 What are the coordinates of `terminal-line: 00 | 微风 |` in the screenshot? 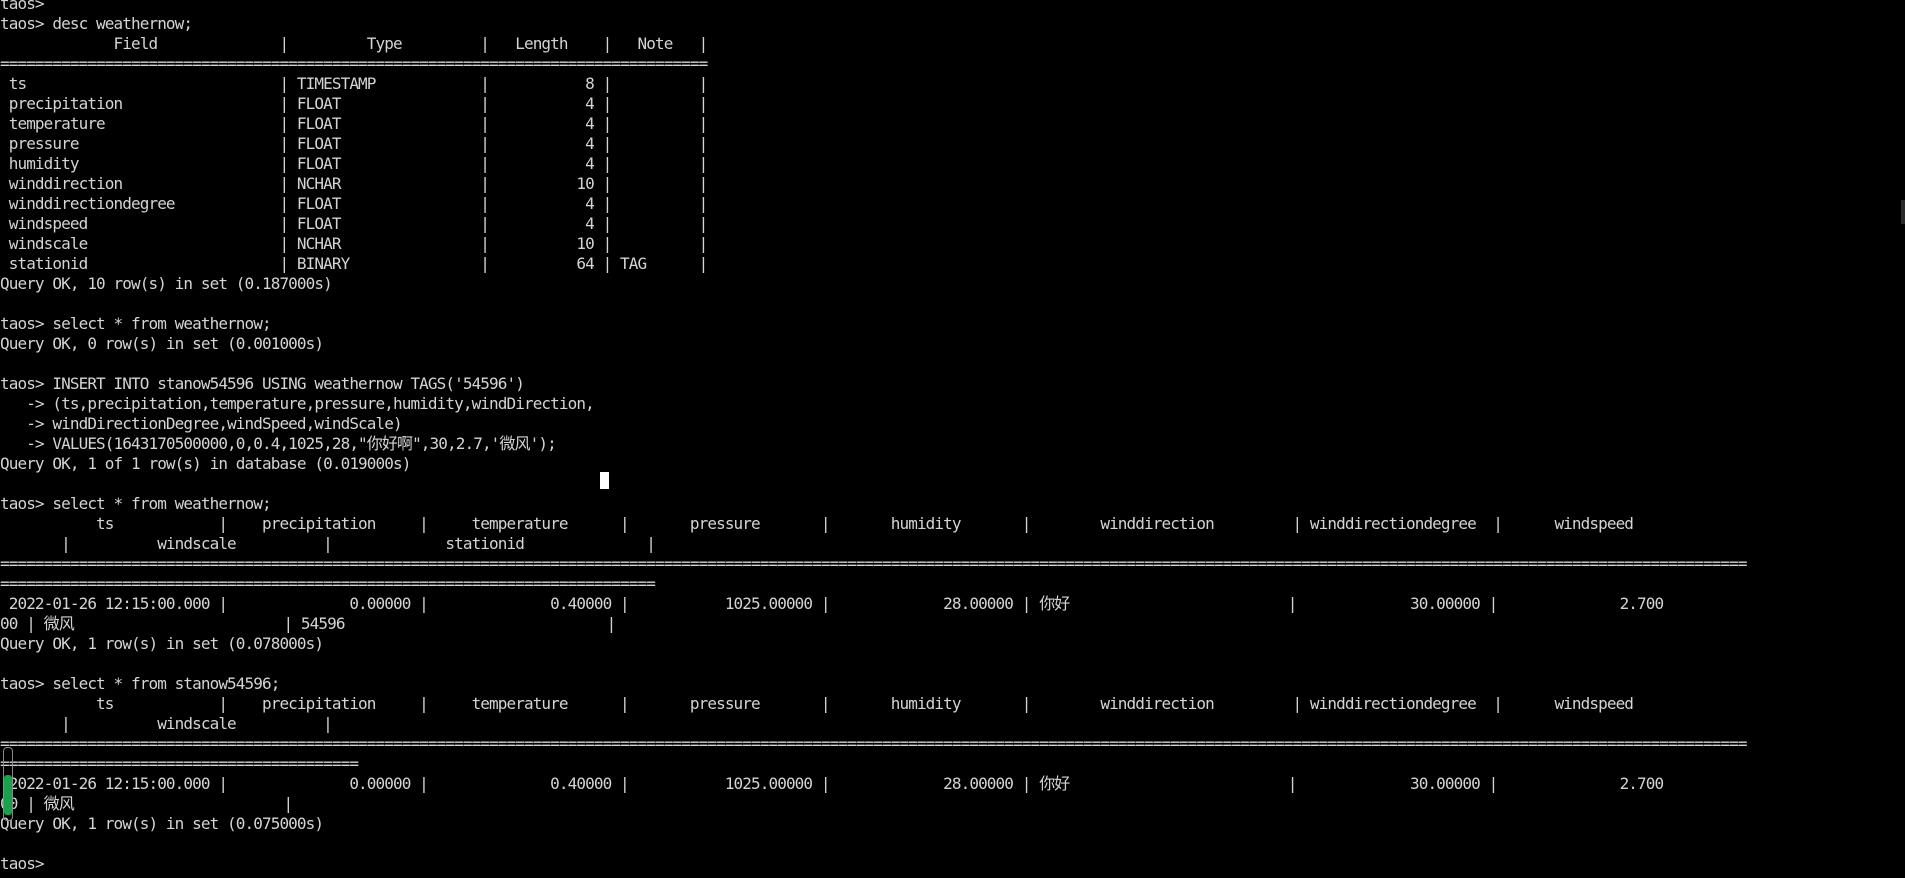 It's located at (146, 803).